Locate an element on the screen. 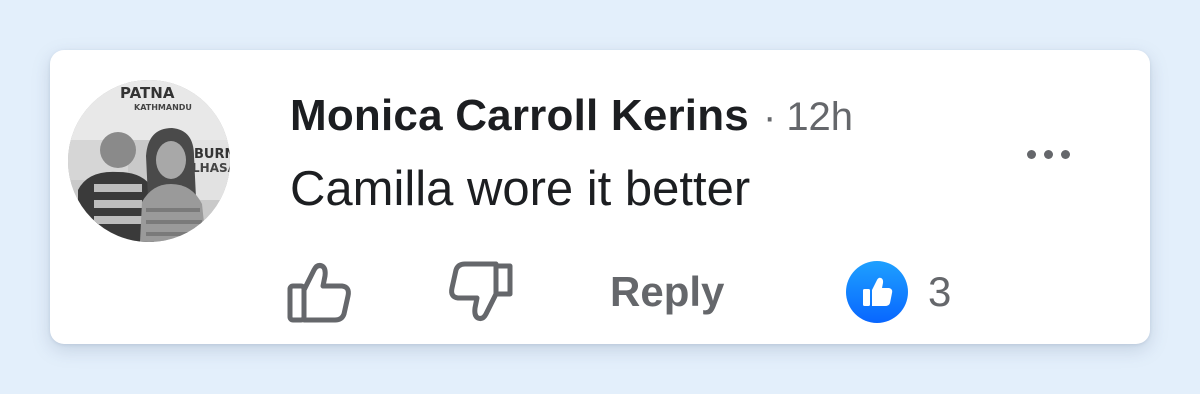 This screenshot has height=394, width=1200. more-options-icon is located at coordinates (1048, 154).